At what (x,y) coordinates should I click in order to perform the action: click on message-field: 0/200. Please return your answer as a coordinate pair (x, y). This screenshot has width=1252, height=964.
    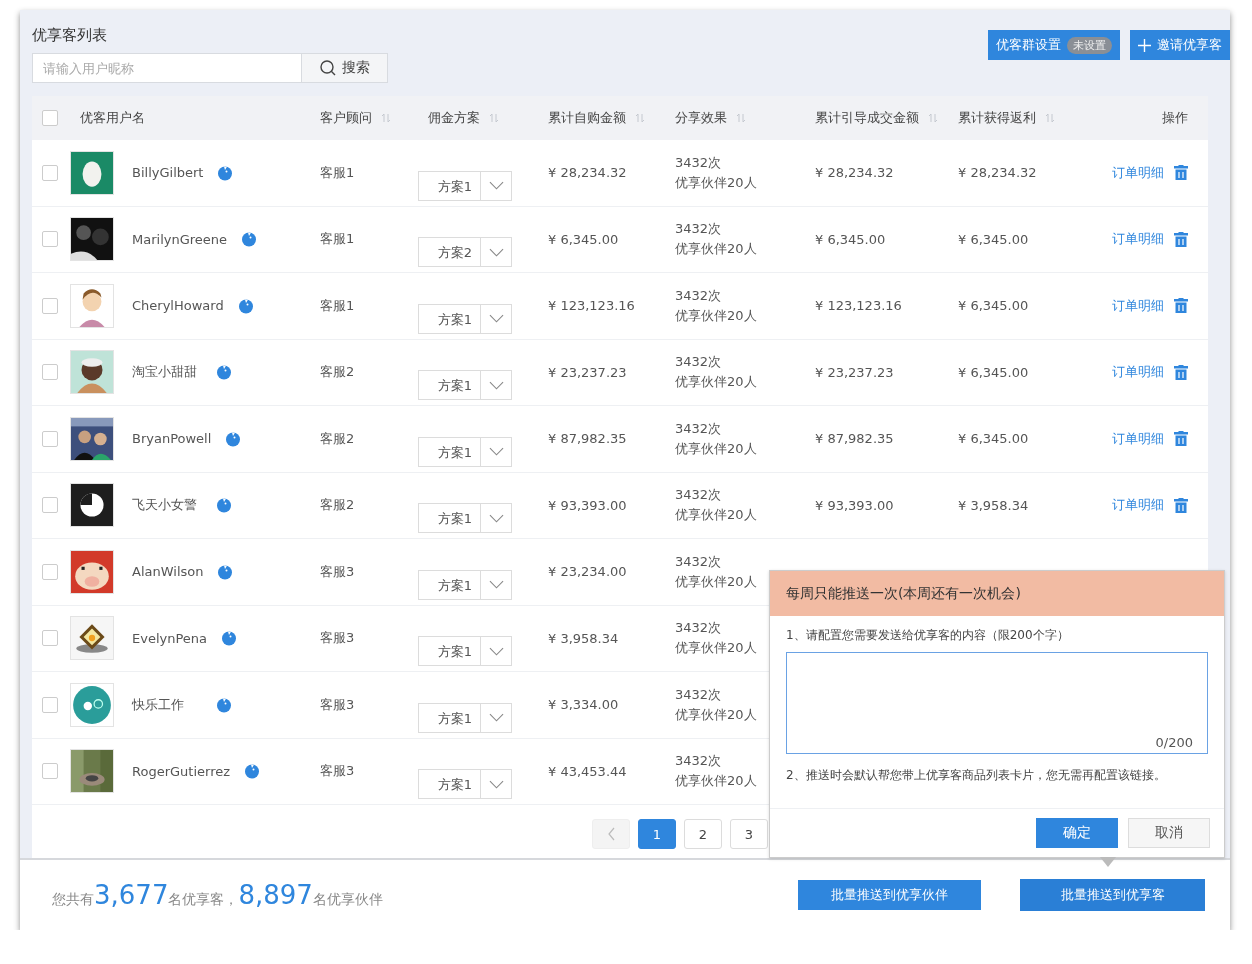
    Looking at the image, I should click on (997, 703).